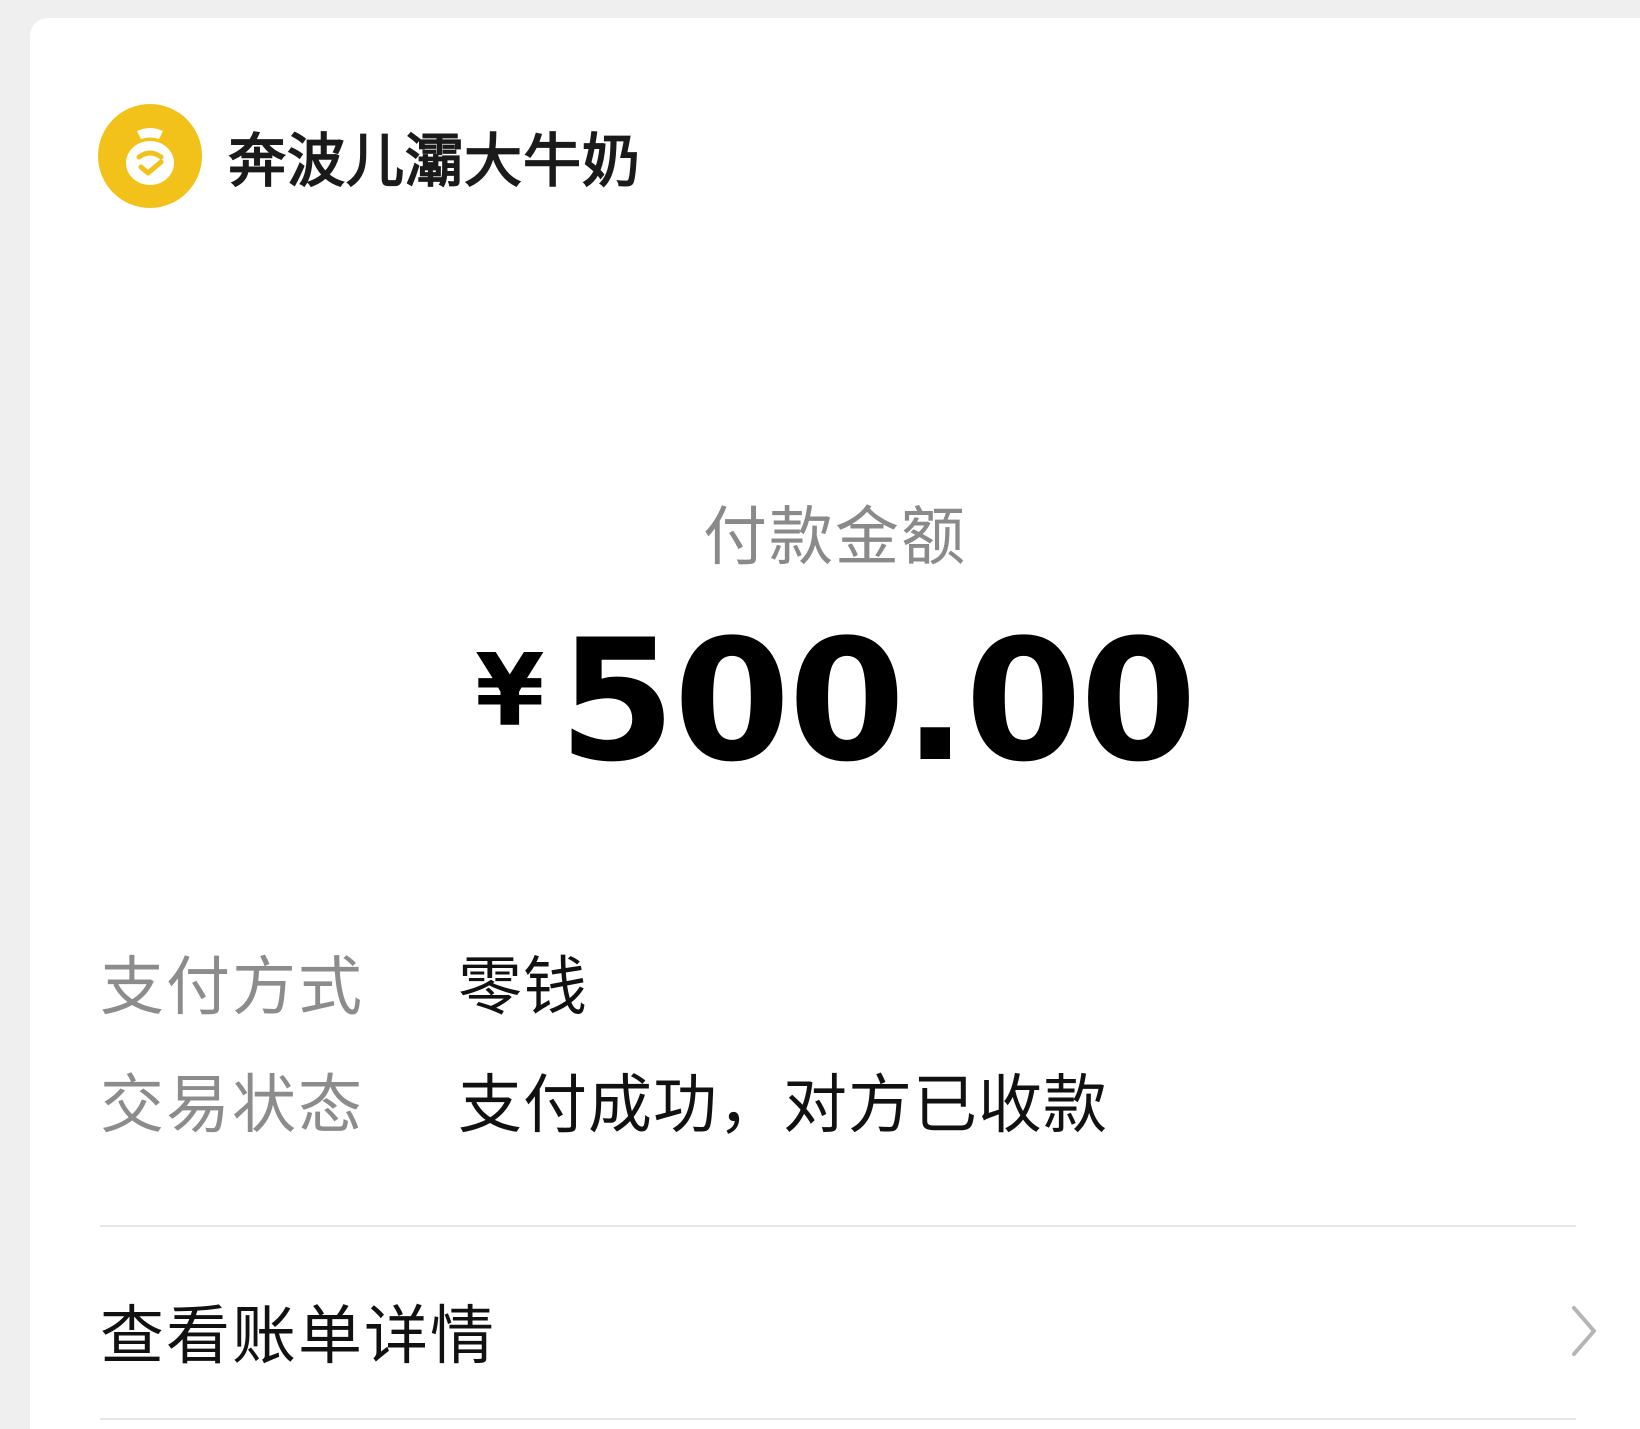  I want to click on amount-value: 500.00, so click(877, 701).